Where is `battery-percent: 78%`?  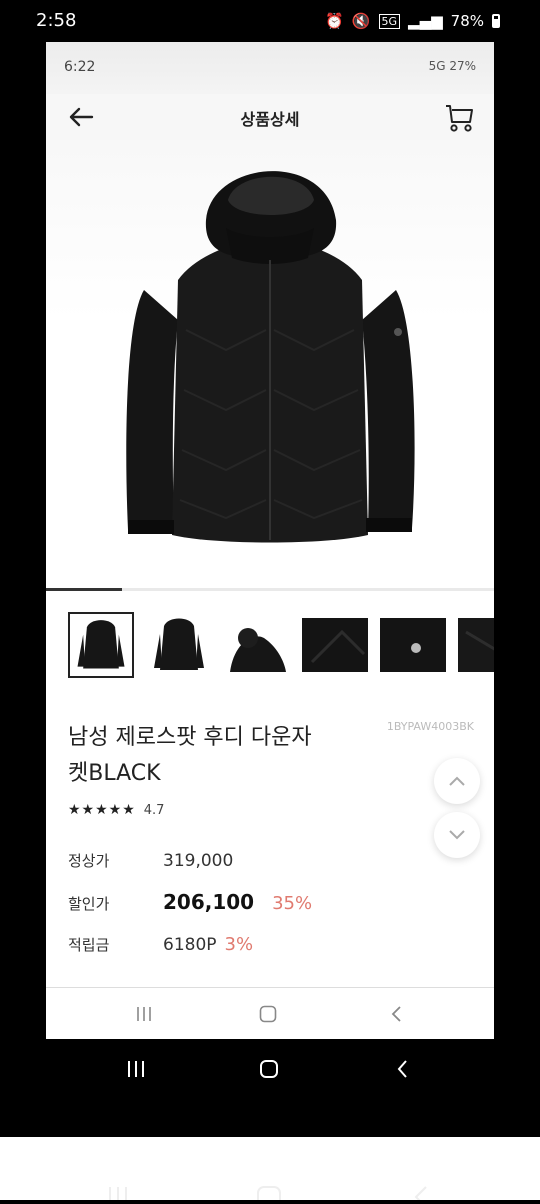 battery-percent: 78% is located at coordinates (467, 21).